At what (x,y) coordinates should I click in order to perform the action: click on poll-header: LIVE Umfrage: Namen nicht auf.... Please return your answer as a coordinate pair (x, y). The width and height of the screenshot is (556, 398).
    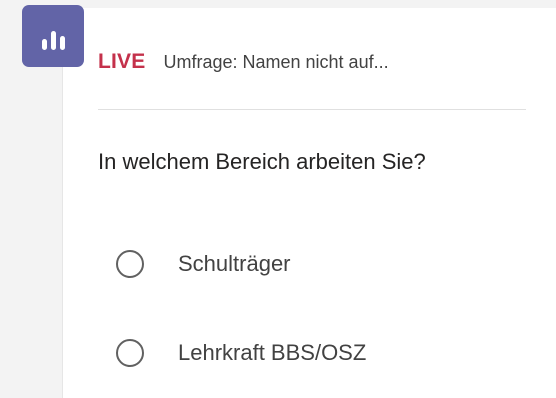
    Looking at the image, I should click on (243, 62).